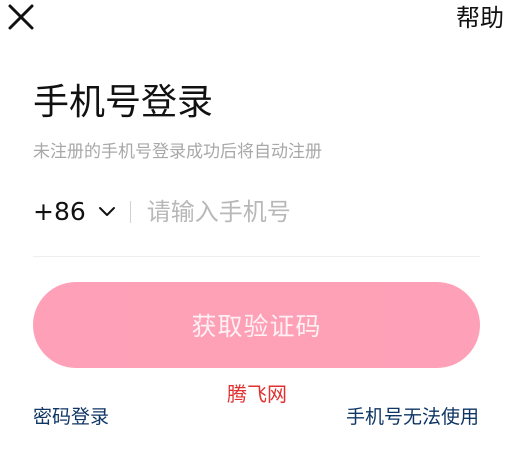 Image resolution: width=514 pixels, height=455 pixels. I want to click on country-code-label: +86, so click(59, 211).